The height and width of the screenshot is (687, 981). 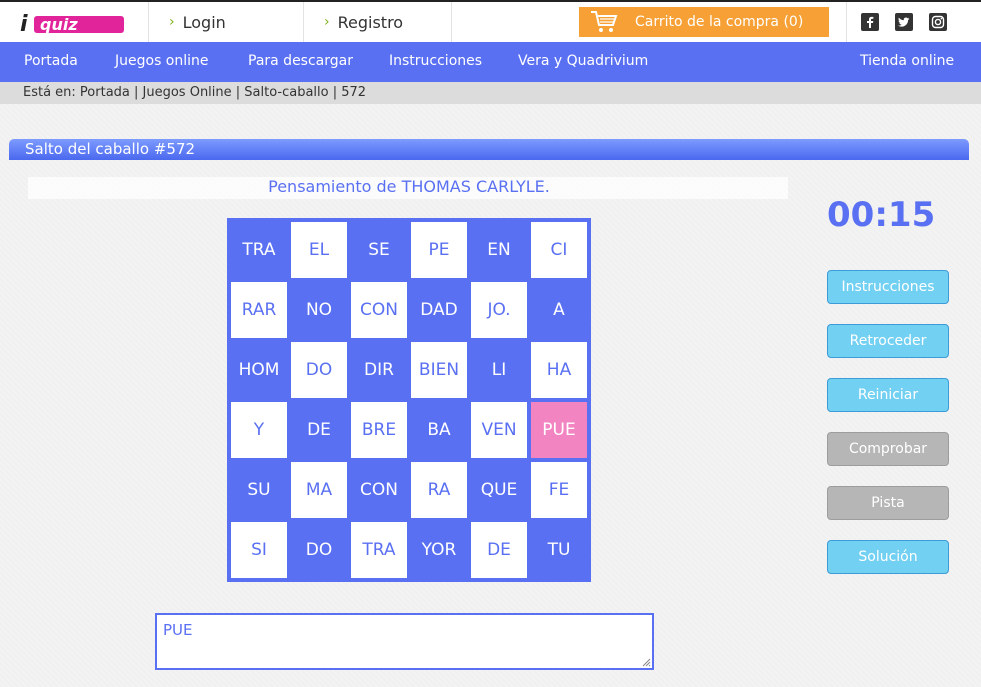 I want to click on board-cell: BRE, so click(x=379, y=430).